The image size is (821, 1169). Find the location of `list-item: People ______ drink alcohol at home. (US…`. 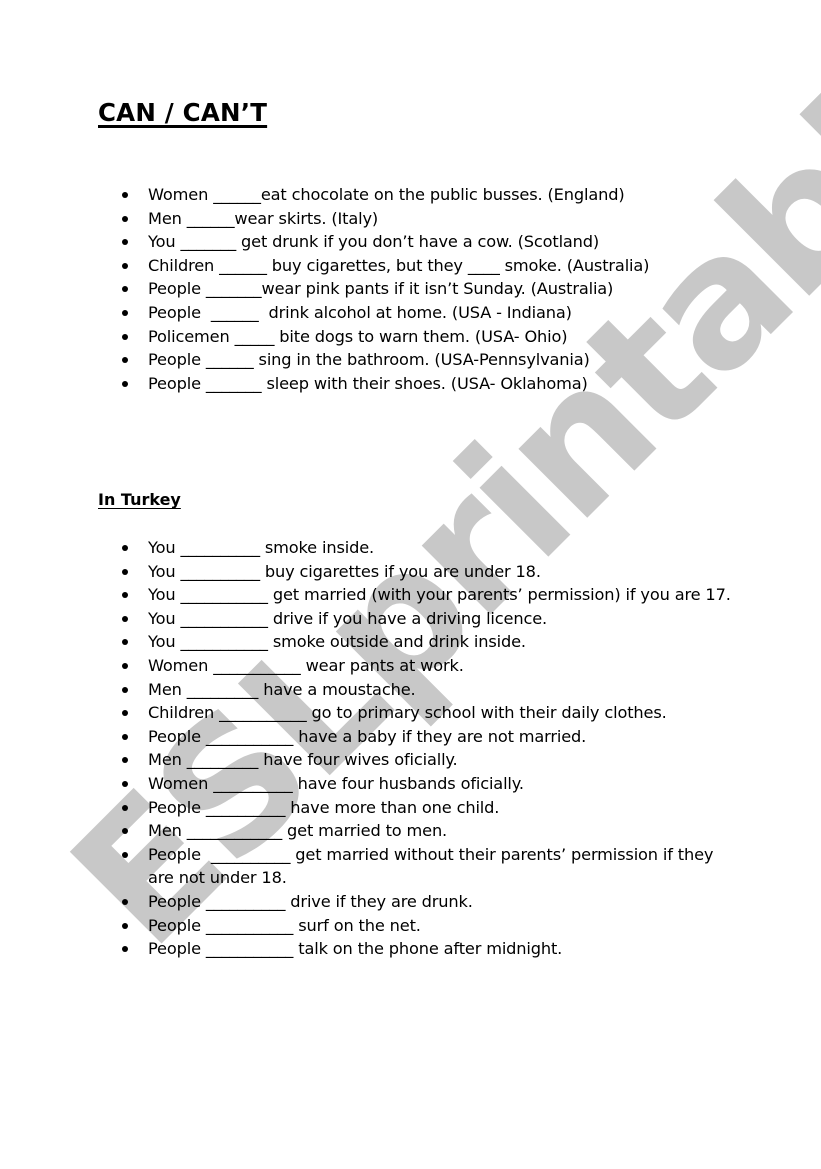

list-item: People ______ drink alcohol at home. (US… is located at coordinates (370, 313).